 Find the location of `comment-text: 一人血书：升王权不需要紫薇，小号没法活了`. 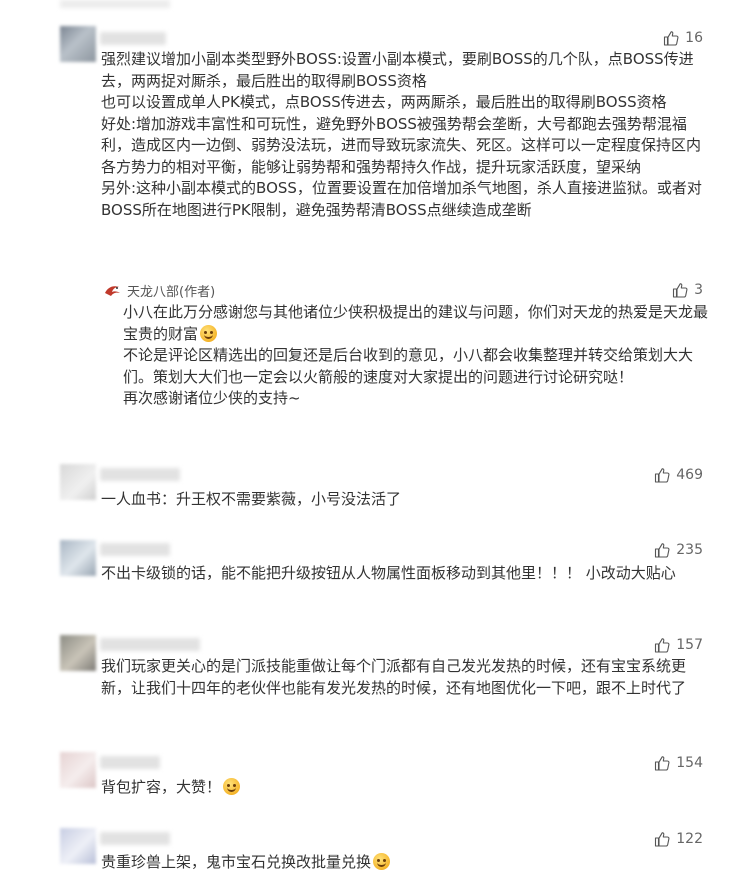

comment-text: 一人血书：升王权不需要紫薇，小号没法活了 is located at coordinates (251, 499).